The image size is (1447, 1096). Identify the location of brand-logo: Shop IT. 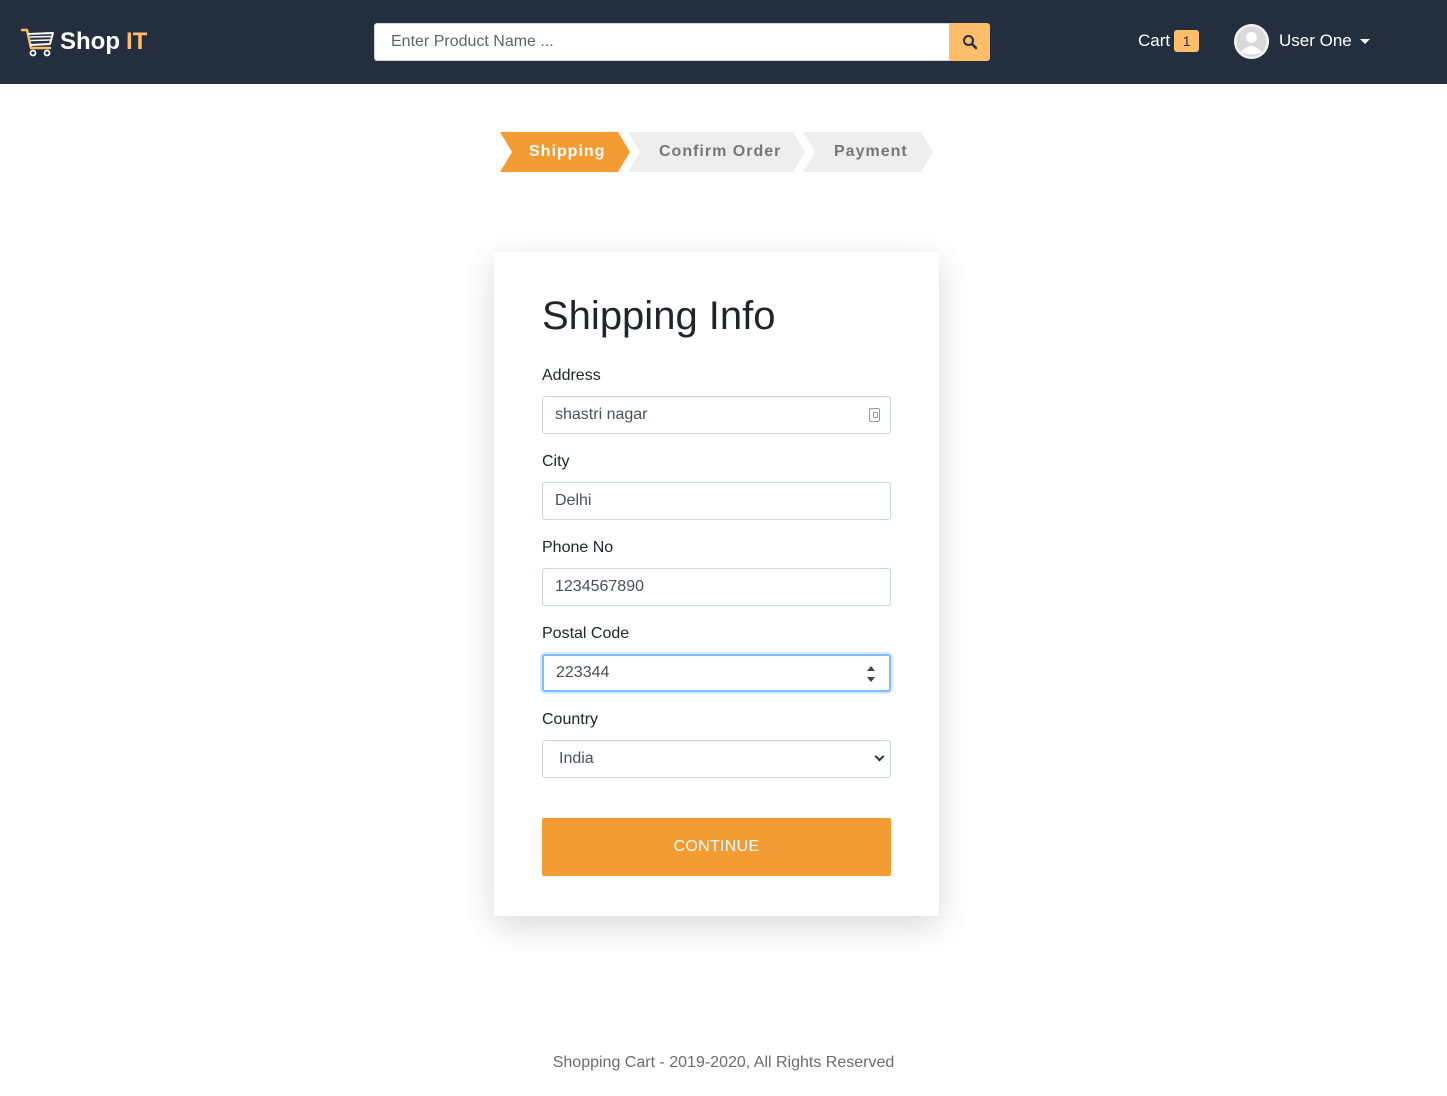
(83, 42).